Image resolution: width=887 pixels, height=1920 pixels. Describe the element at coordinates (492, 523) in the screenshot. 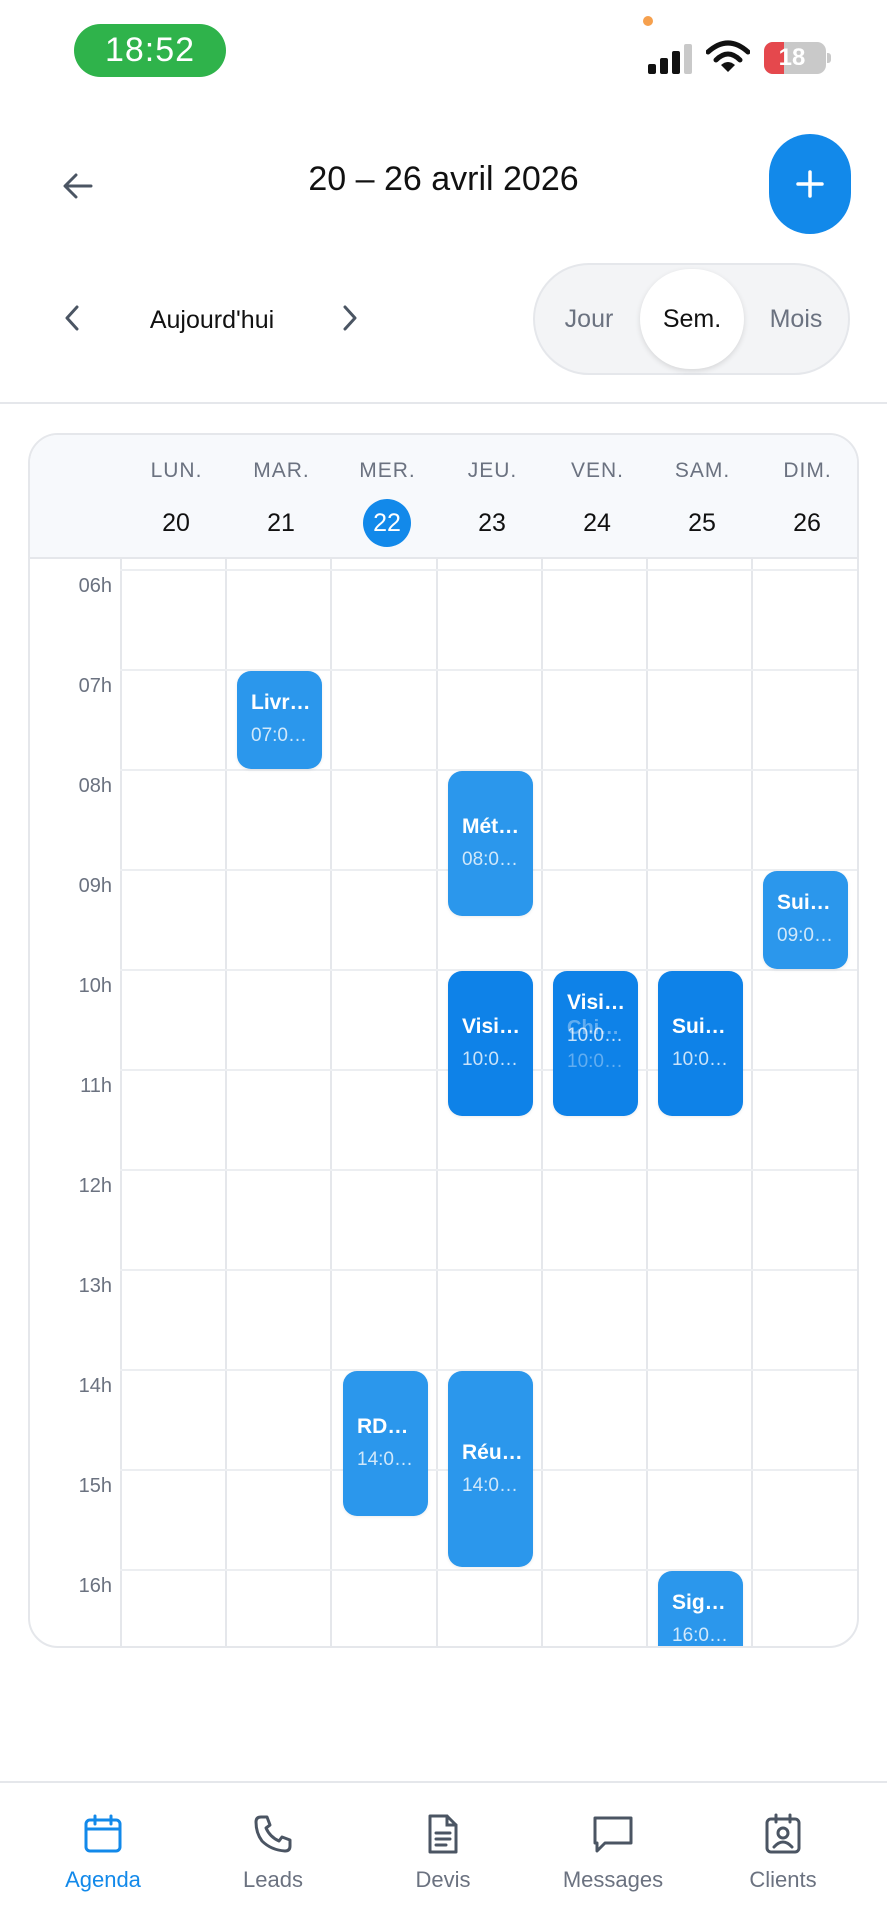

I see `day-number: 23` at that location.